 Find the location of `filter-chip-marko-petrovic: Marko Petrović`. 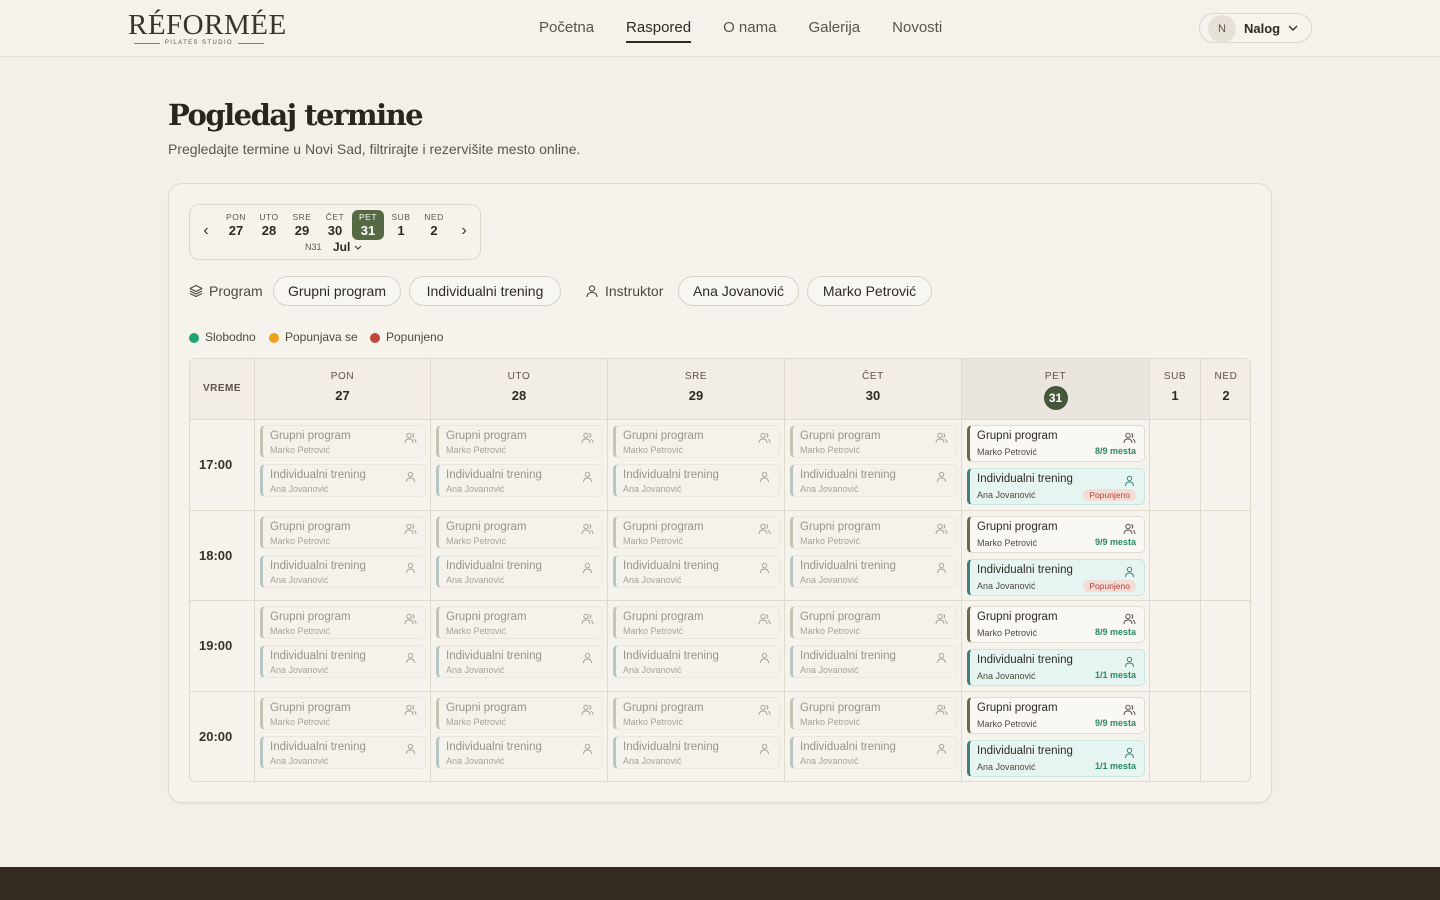

filter-chip-marko-petrovic: Marko Petrović is located at coordinates (869, 291).